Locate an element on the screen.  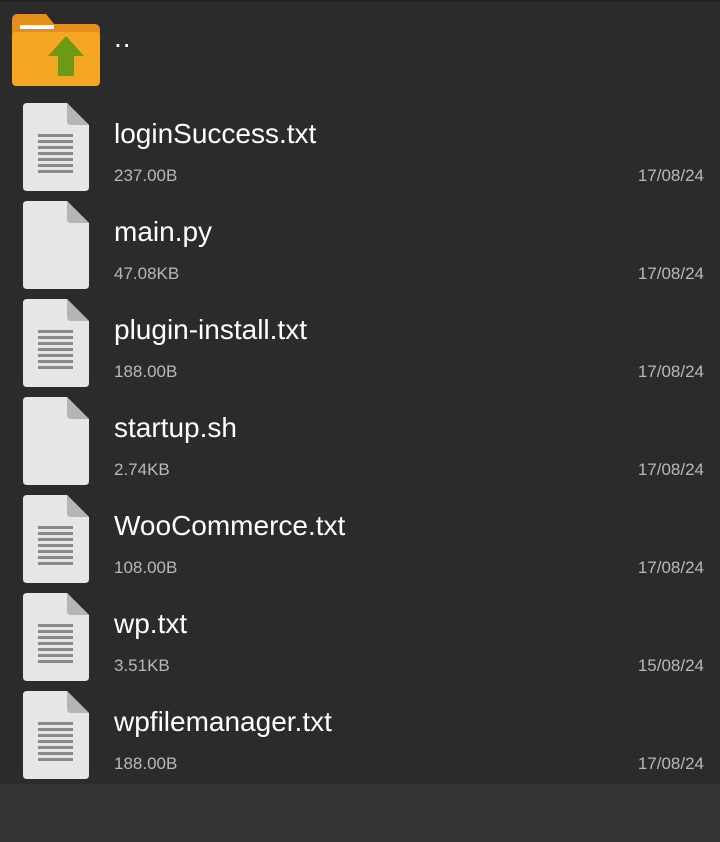
file-row: wp.txt 3.51KB 15/08/24 is located at coordinates (360, 637).